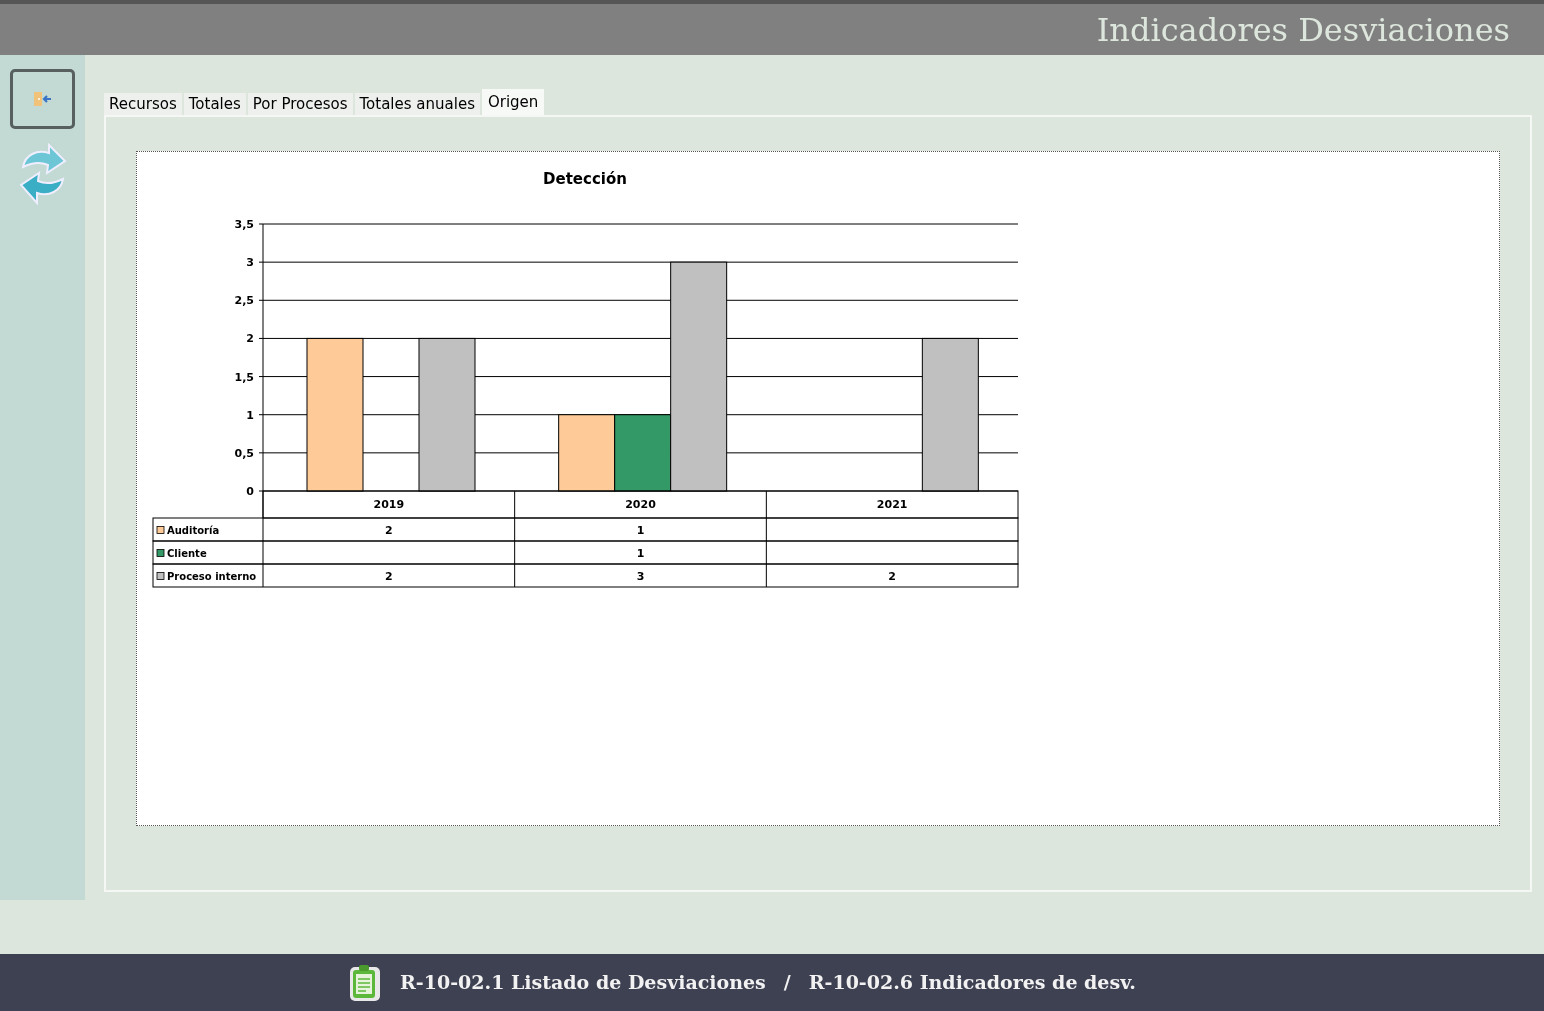 This screenshot has height=1011, width=1544. What do you see at coordinates (365, 982) in the screenshot?
I see `clipboard-icon` at bounding box center [365, 982].